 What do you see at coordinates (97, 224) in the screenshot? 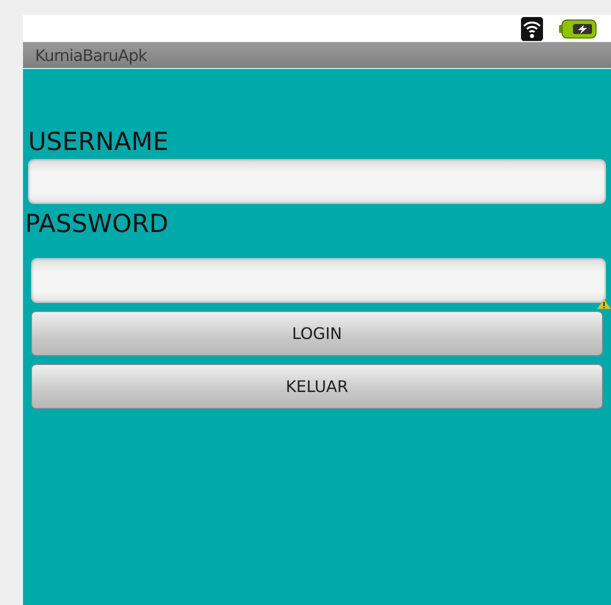
I see `field-label: PASSWORD` at bounding box center [97, 224].